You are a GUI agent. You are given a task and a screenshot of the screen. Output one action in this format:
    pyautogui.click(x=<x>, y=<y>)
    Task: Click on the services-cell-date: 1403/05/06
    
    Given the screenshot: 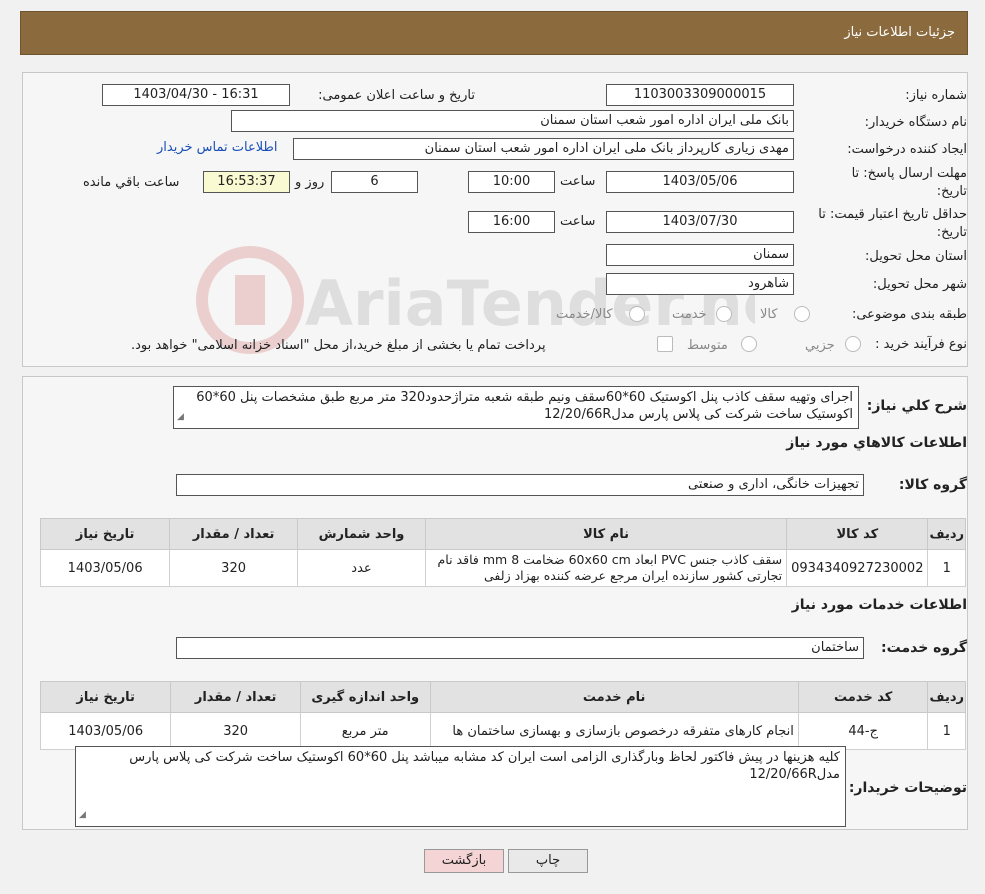 What is the action you would take?
    pyautogui.click(x=105, y=731)
    